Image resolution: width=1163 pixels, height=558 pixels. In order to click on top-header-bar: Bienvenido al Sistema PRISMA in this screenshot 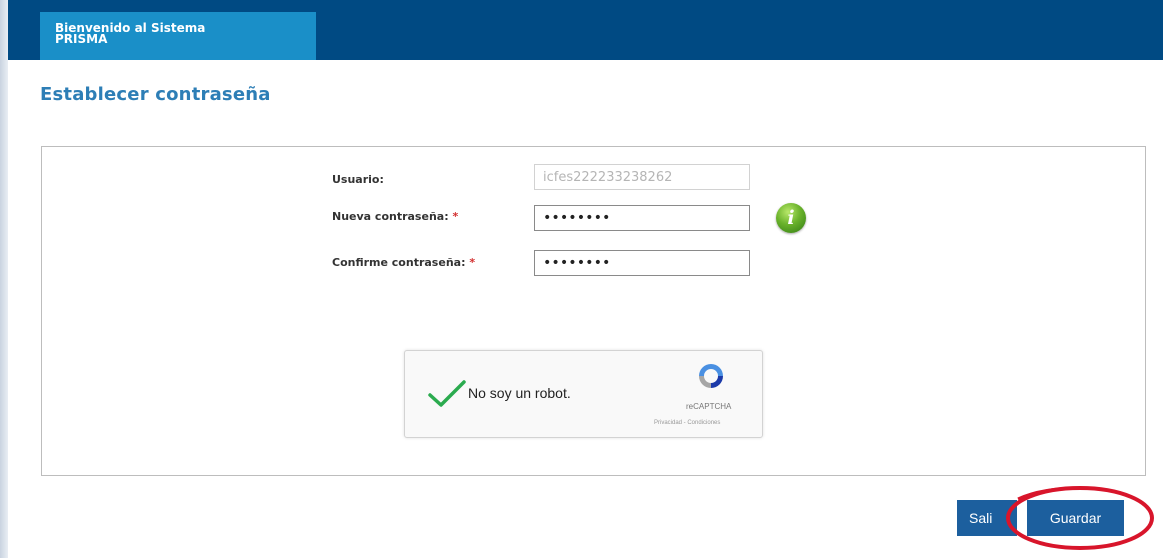, I will do `click(585, 30)`.